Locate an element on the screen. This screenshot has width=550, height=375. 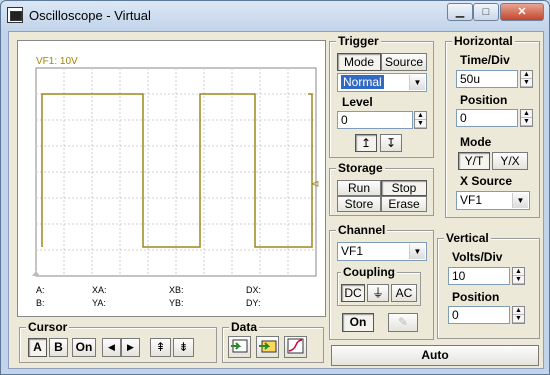
coupling-ground-button: ⏚ is located at coordinates (378, 293).